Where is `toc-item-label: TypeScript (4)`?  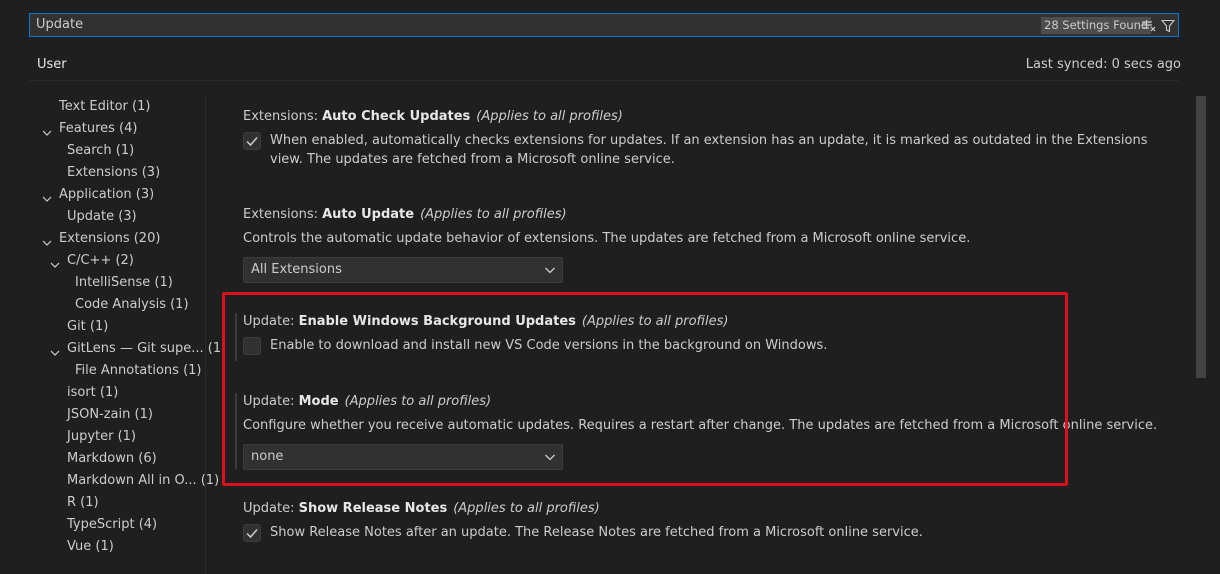
toc-item-label: TypeScript (4) is located at coordinates (112, 524).